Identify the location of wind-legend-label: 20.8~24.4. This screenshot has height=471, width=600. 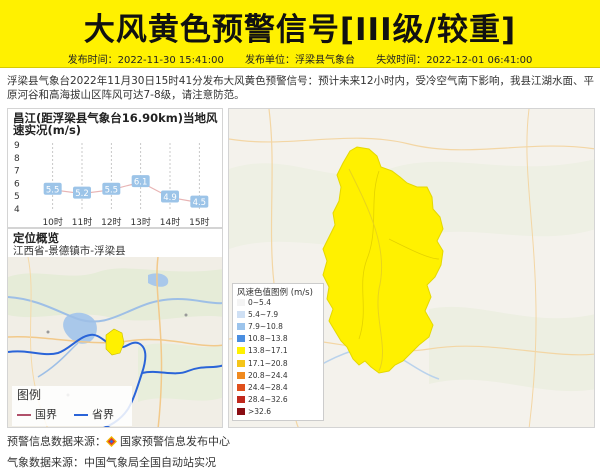
(268, 375).